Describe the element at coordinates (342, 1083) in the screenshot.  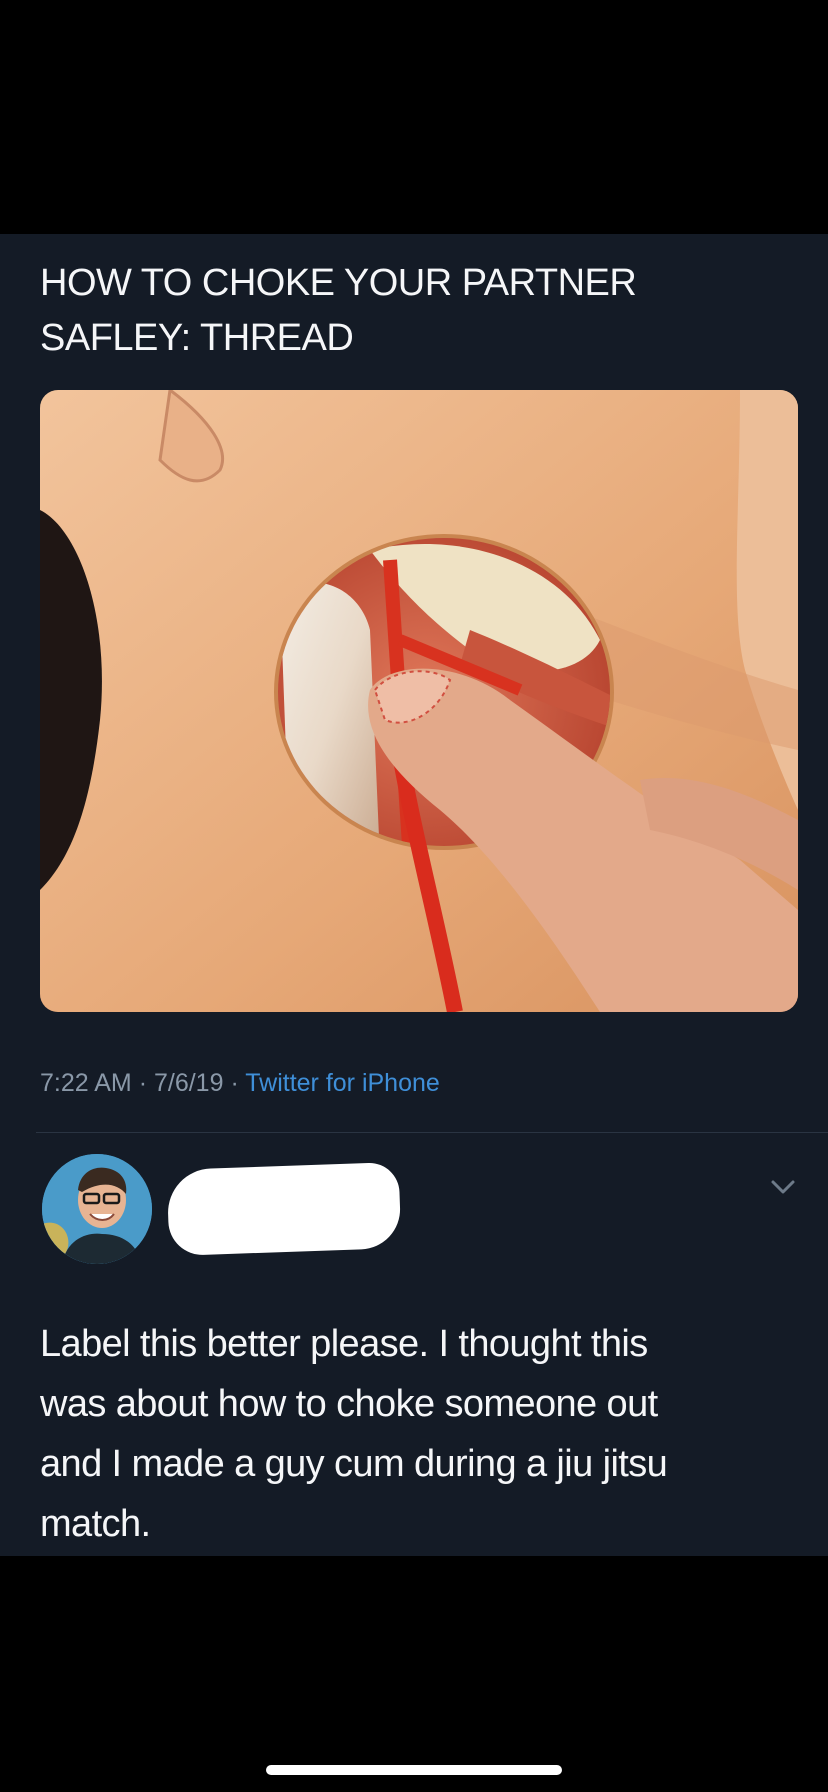
I see `tweet-source-link: Twitter for iPhone` at that location.